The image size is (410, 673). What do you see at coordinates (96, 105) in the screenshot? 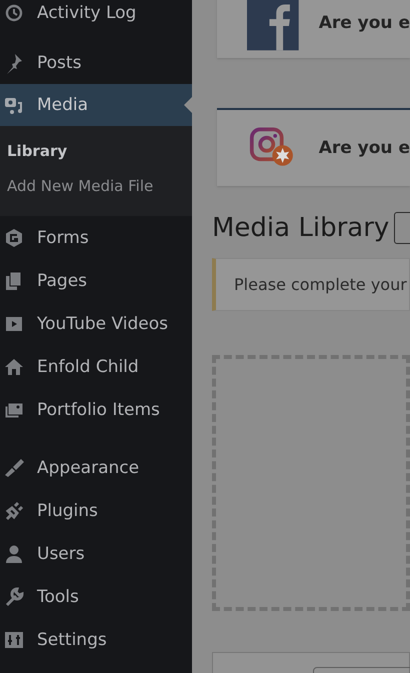
I see `menu-item: Media` at bounding box center [96, 105].